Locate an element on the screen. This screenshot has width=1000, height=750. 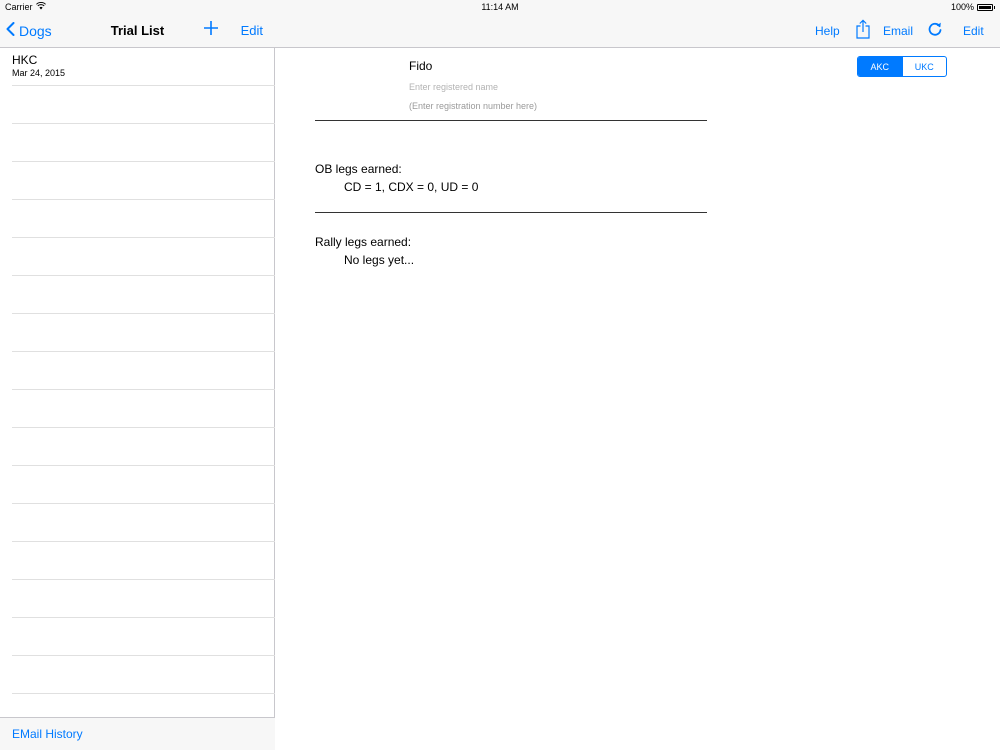
master-nav-bar: Dogs Trial List Edit is located at coordinates (137, 31).